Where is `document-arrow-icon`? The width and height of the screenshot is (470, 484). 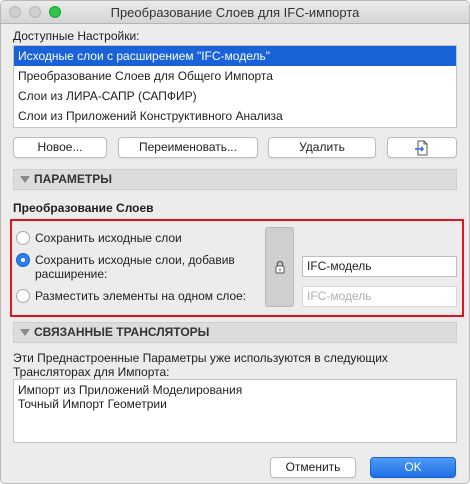
document-arrow-icon is located at coordinates (421, 148).